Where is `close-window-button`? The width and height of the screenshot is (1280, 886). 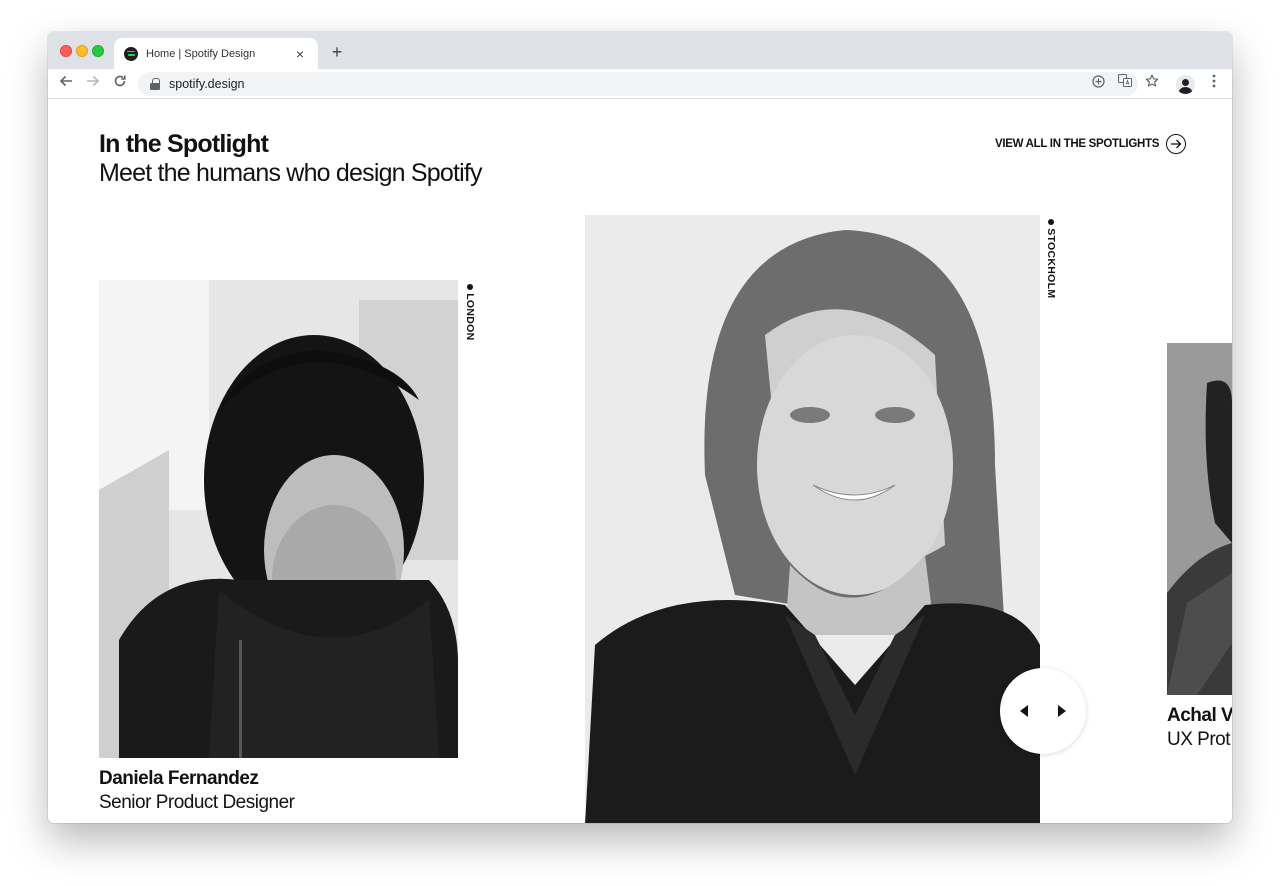 close-window-button is located at coordinates (66, 51).